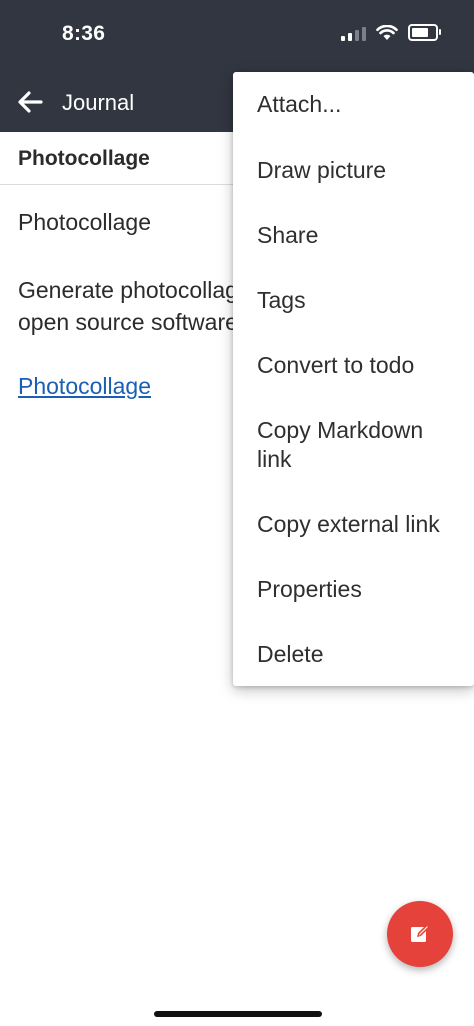 The width and height of the screenshot is (474, 1026). What do you see at coordinates (362, 300) in the screenshot?
I see `menu-item-tags: Tags` at bounding box center [362, 300].